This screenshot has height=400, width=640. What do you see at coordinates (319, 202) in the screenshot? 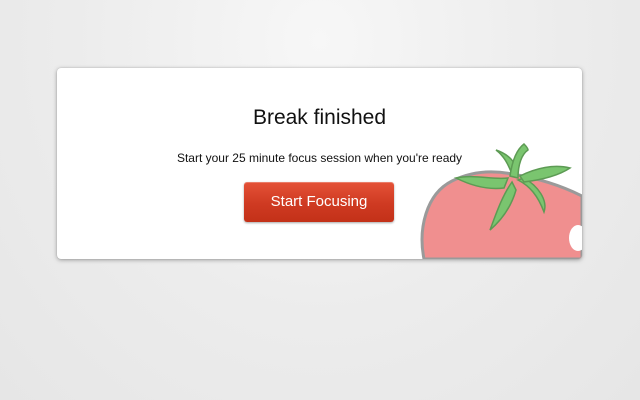
I see `start-focusing-button: Start Focusing` at bounding box center [319, 202].